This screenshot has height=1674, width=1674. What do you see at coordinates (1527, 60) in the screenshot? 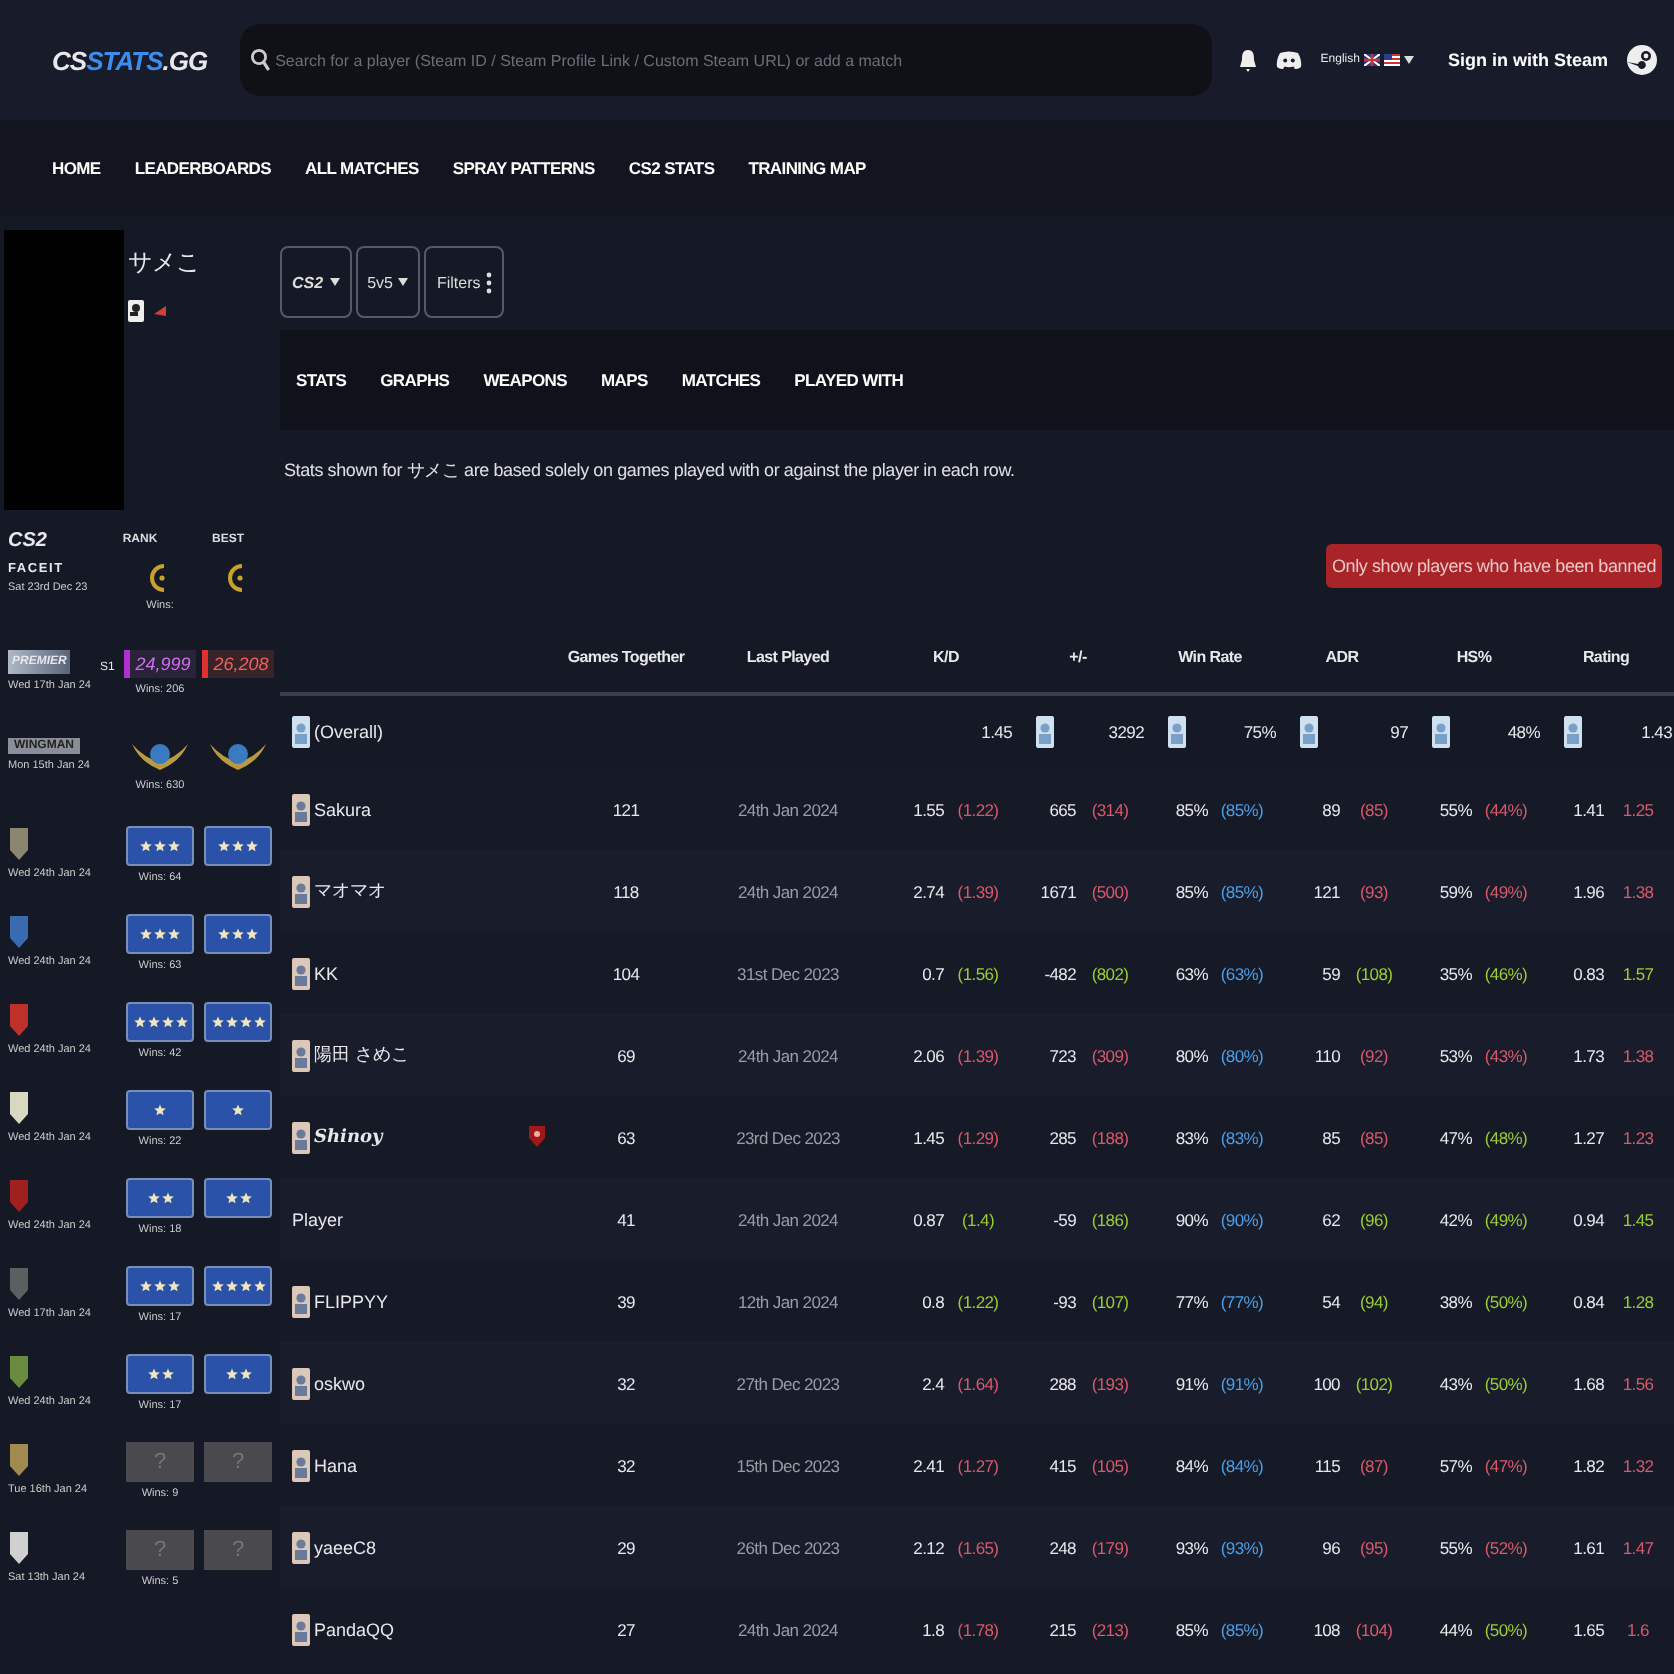
I see `sign-in-button: Sign in with Steam` at bounding box center [1527, 60].